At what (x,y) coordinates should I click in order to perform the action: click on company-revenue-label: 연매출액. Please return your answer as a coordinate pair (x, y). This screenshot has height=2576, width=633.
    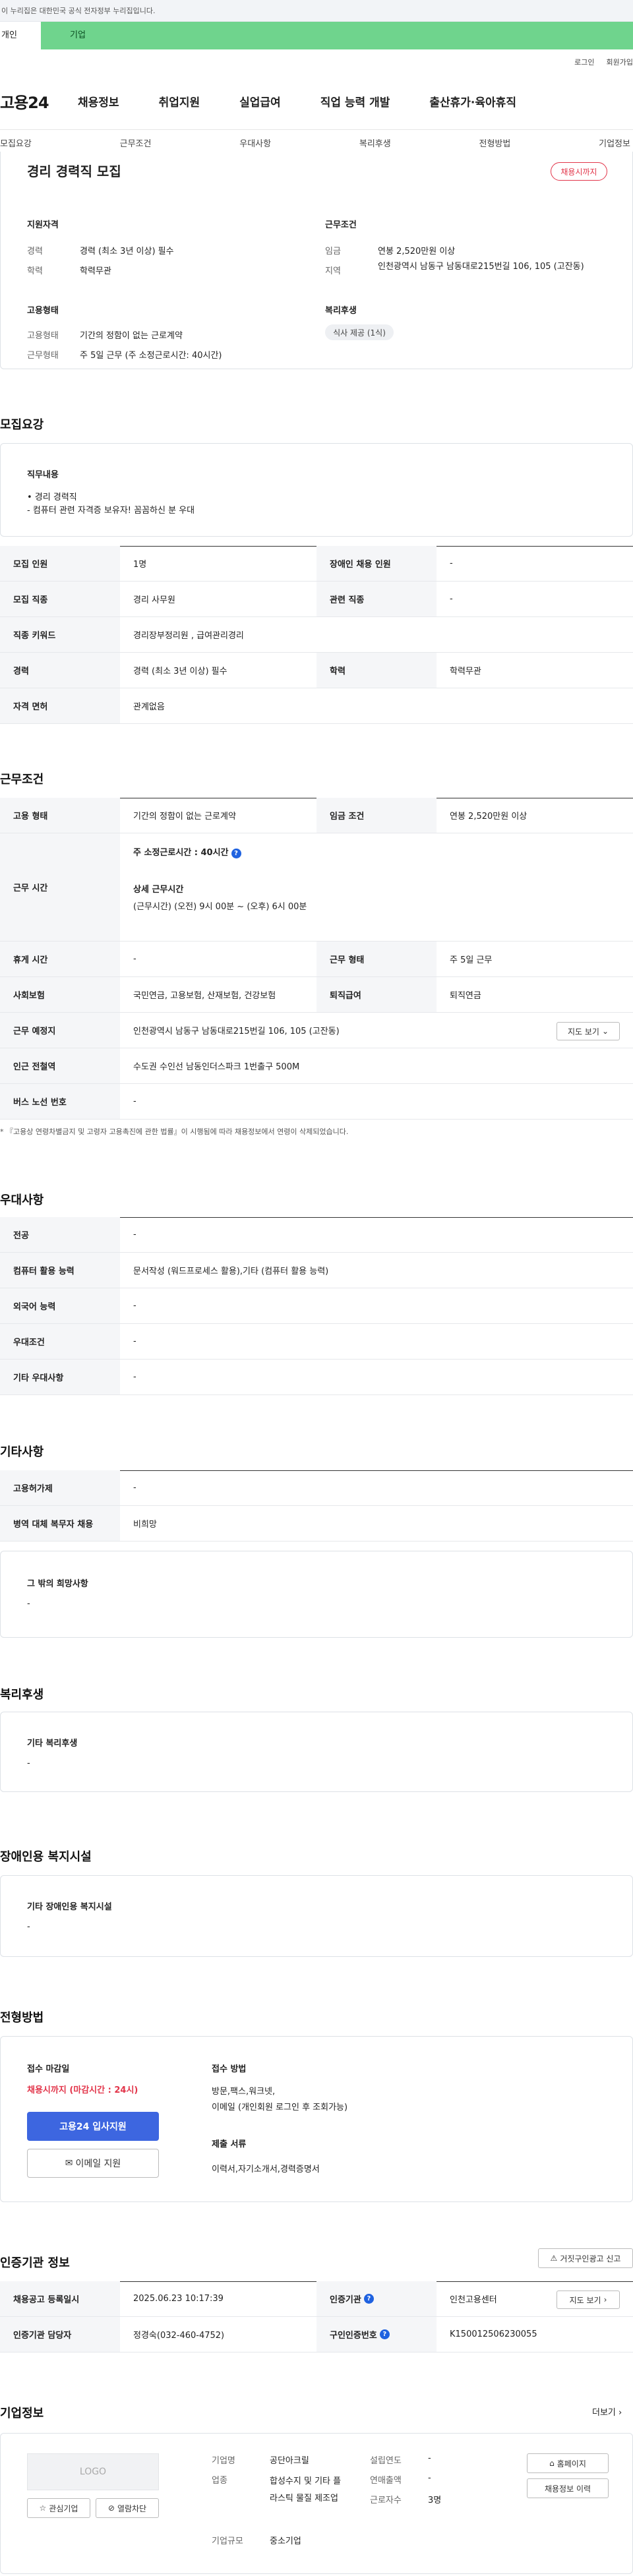
    Looking at the image, I should click on (386, 2481).